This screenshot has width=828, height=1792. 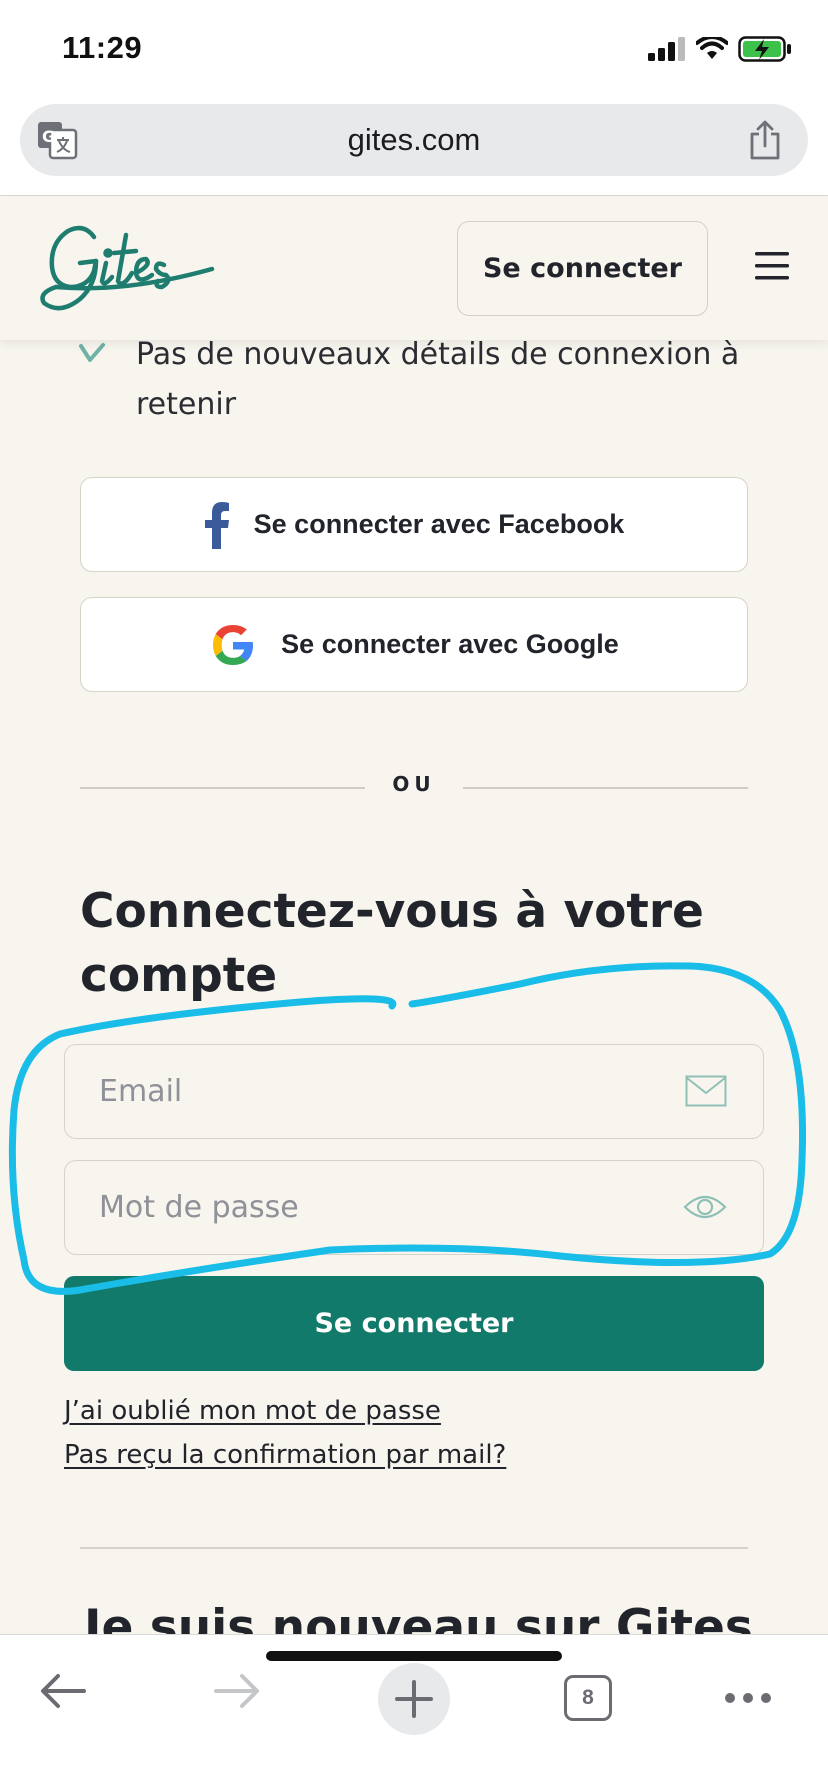 I want to click on section-divider, so click(x=414, y=1548).